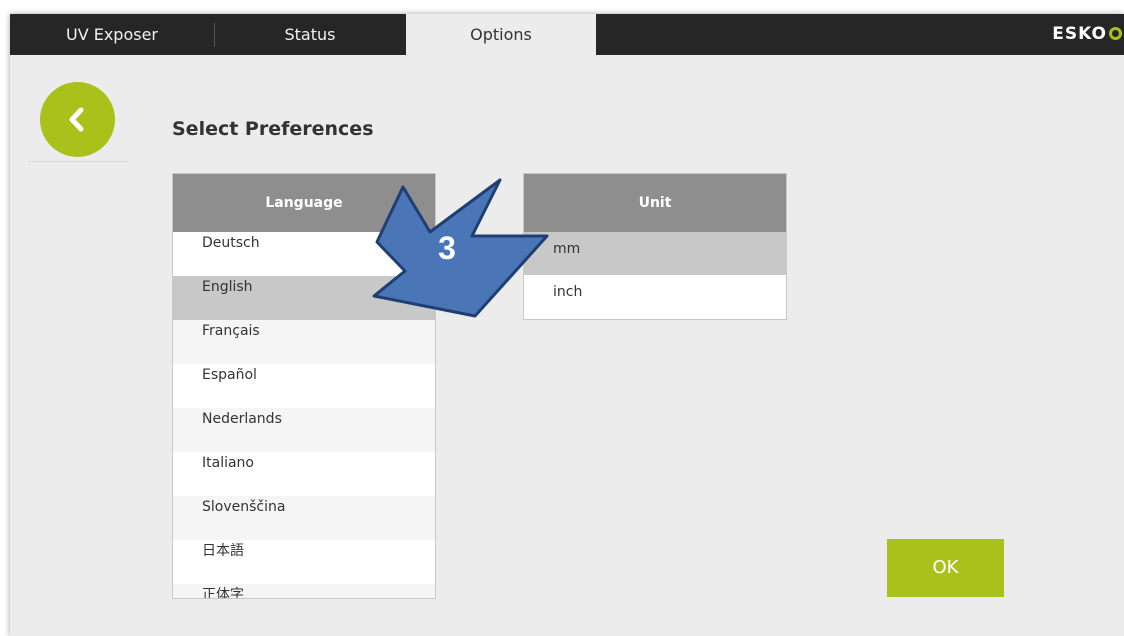 This screenshot has width=1124, height=636. What do you see at coordinates (447, 248) in the screenshot?
I see `callout-step-number: 3` at bounding box center [447, 248].